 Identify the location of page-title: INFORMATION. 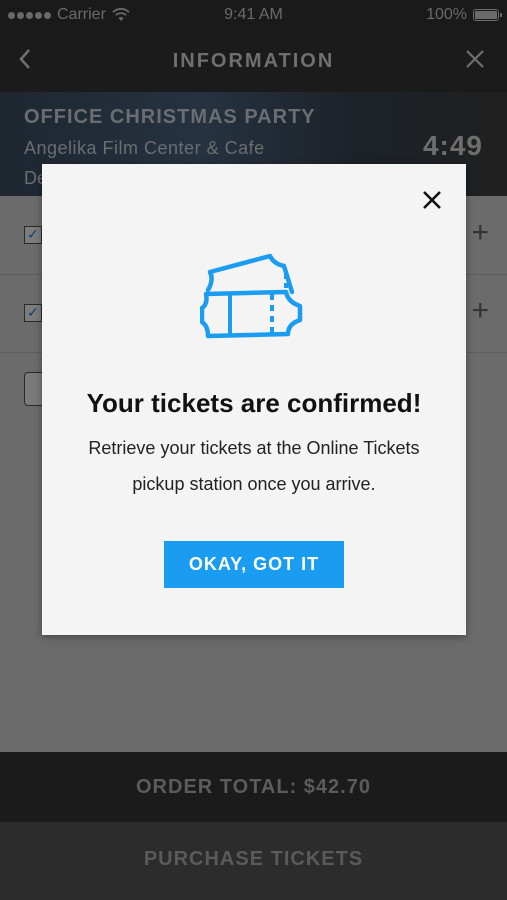
(253, 61).